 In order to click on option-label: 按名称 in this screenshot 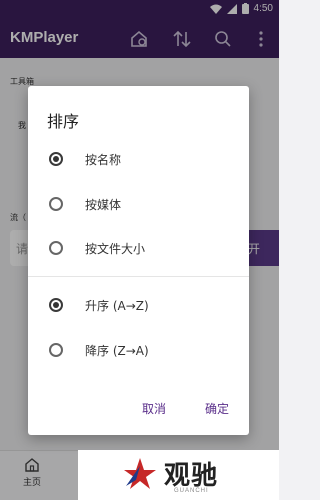, I will do `click(103, 159)`.